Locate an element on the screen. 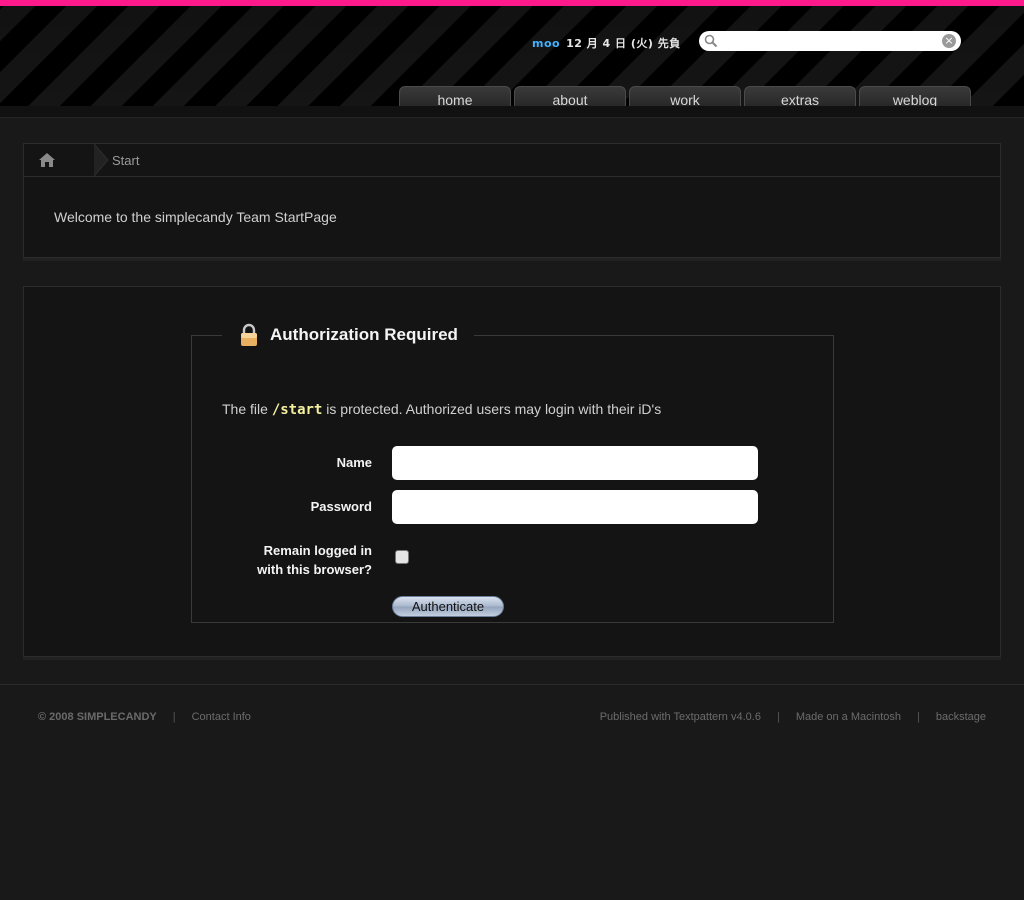  auth-title-text: Authorization Required is located at coordinates (364, 334).